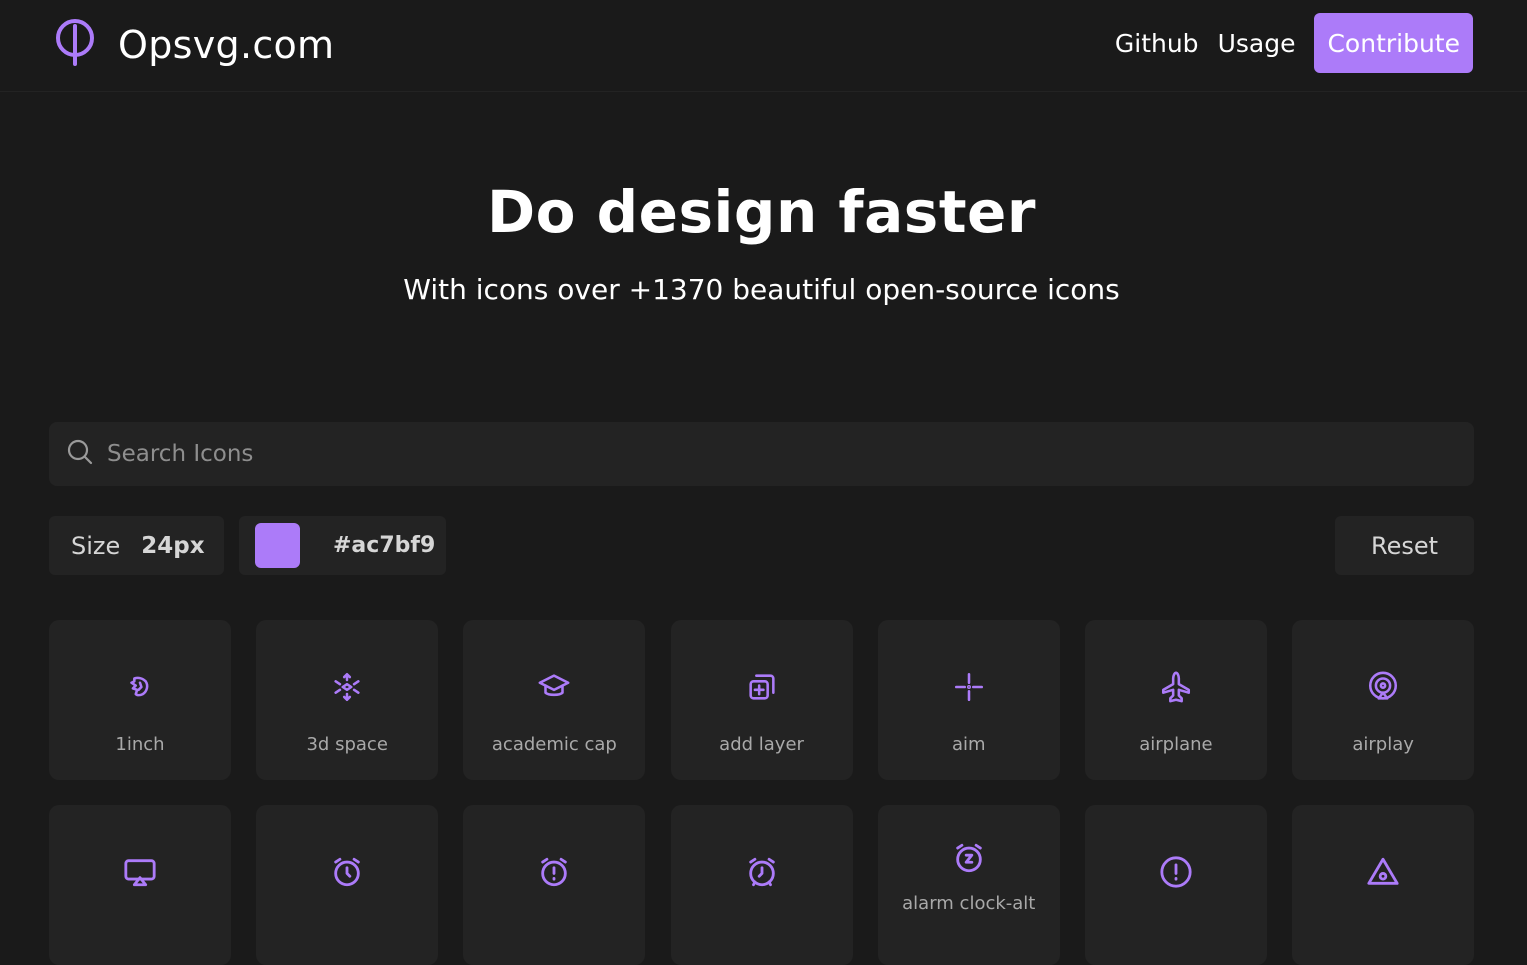 The image size is (1527, 965). Describe the element at coordinates (277, 545) in the screenshot. I see `color-swatch` at that location.